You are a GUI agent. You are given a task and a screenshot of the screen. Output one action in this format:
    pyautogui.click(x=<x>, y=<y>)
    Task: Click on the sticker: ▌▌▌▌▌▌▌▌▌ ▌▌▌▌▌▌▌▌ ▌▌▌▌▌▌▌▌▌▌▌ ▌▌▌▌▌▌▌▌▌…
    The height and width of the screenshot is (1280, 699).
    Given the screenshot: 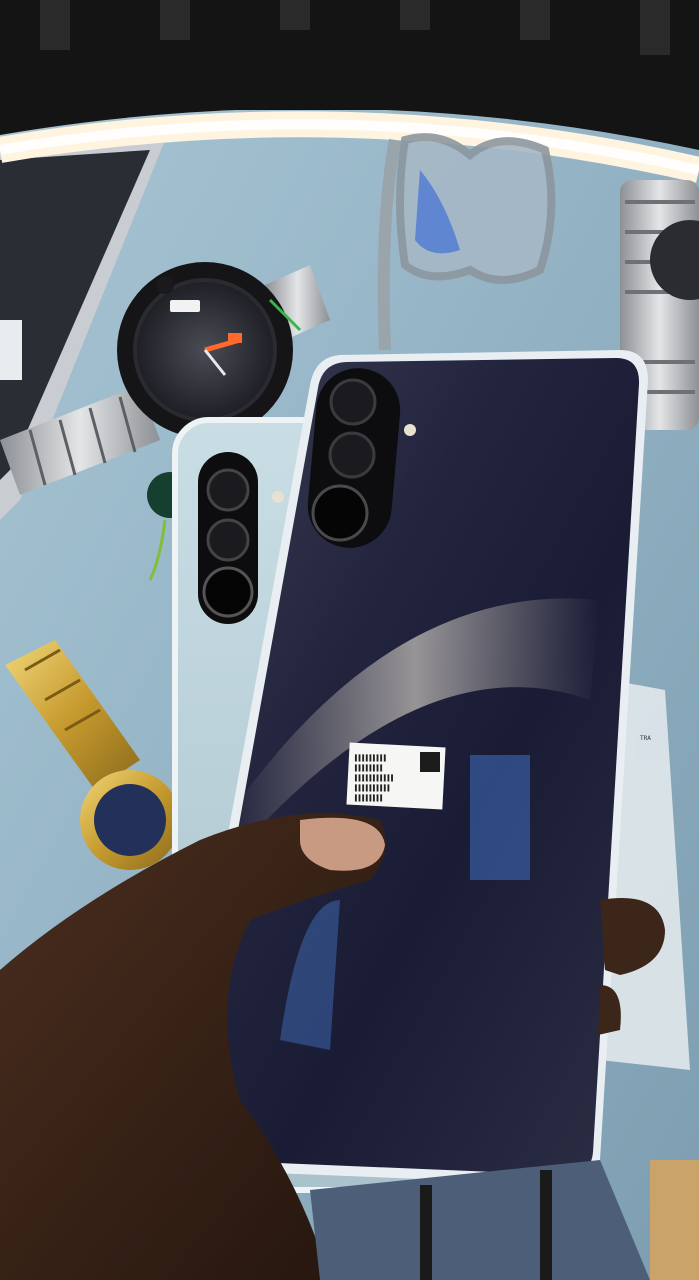 What is the action you would take?
    pyautogui.click(x=396, y=776)
    